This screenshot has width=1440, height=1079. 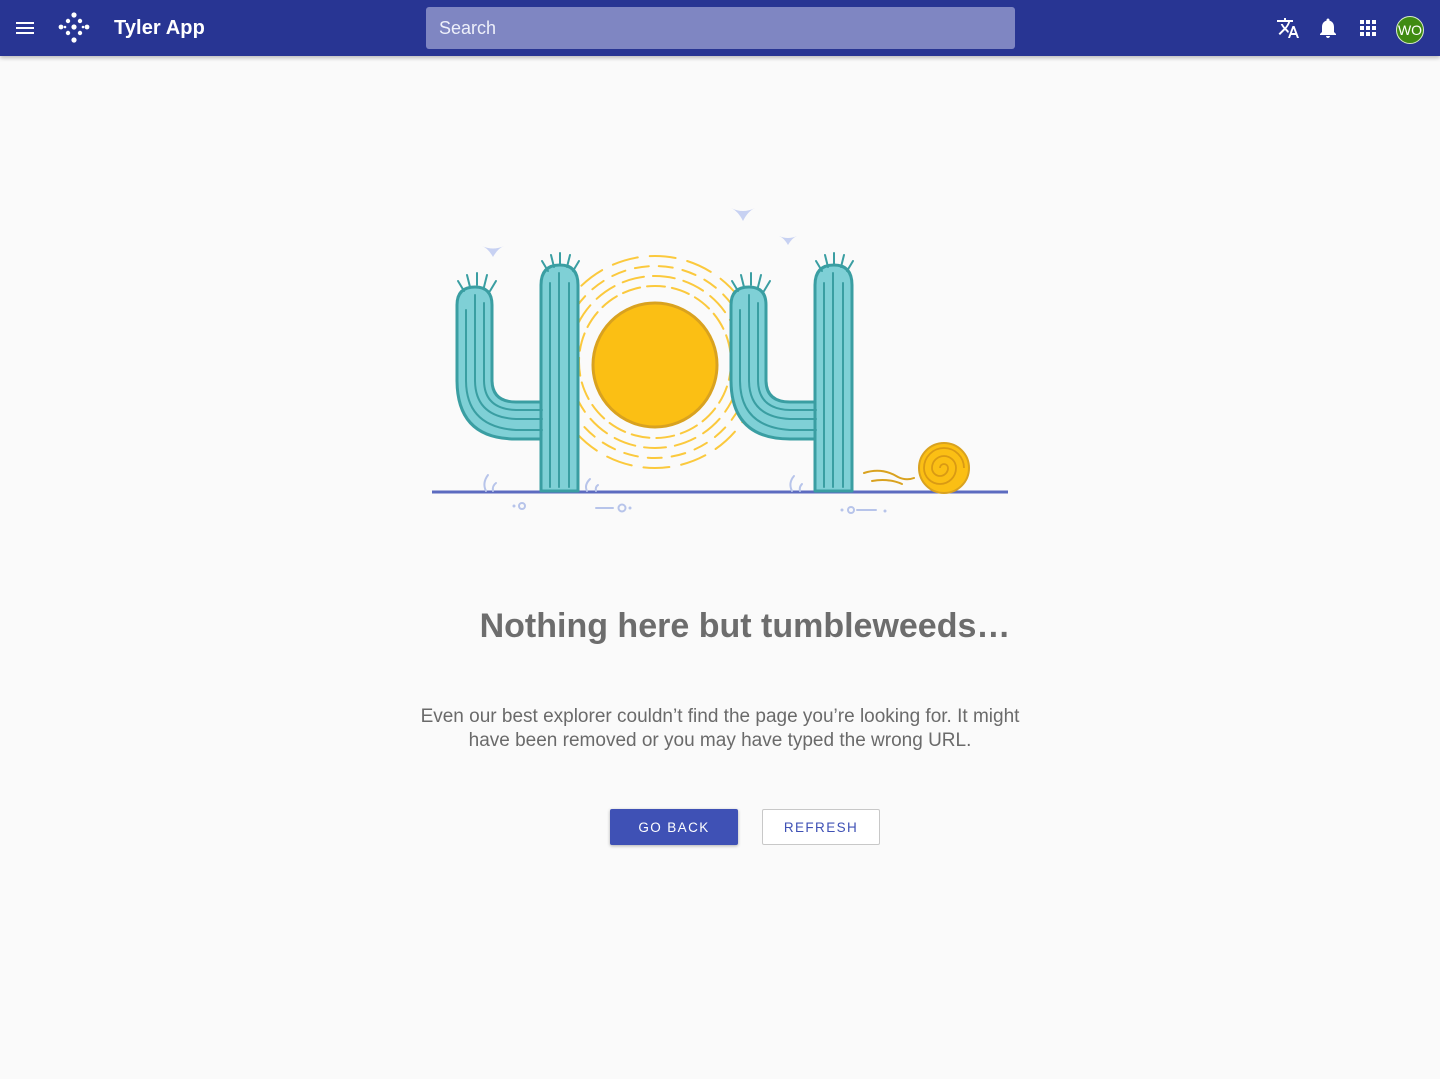 I want to click on apps-grid-icon, so click(x=1368, y=28).